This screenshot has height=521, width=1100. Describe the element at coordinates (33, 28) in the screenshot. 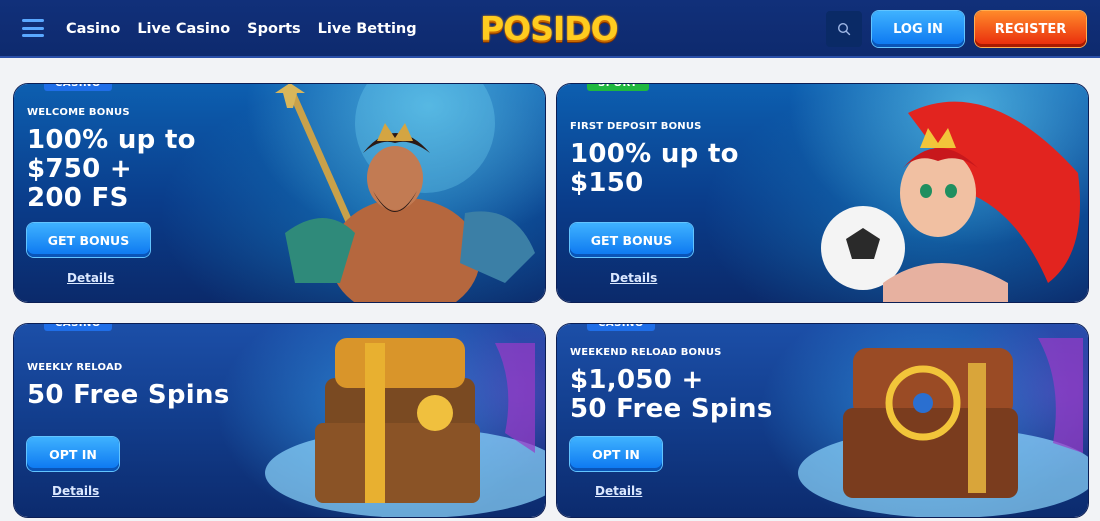

I see `hamburger-menu-icon` at that location.